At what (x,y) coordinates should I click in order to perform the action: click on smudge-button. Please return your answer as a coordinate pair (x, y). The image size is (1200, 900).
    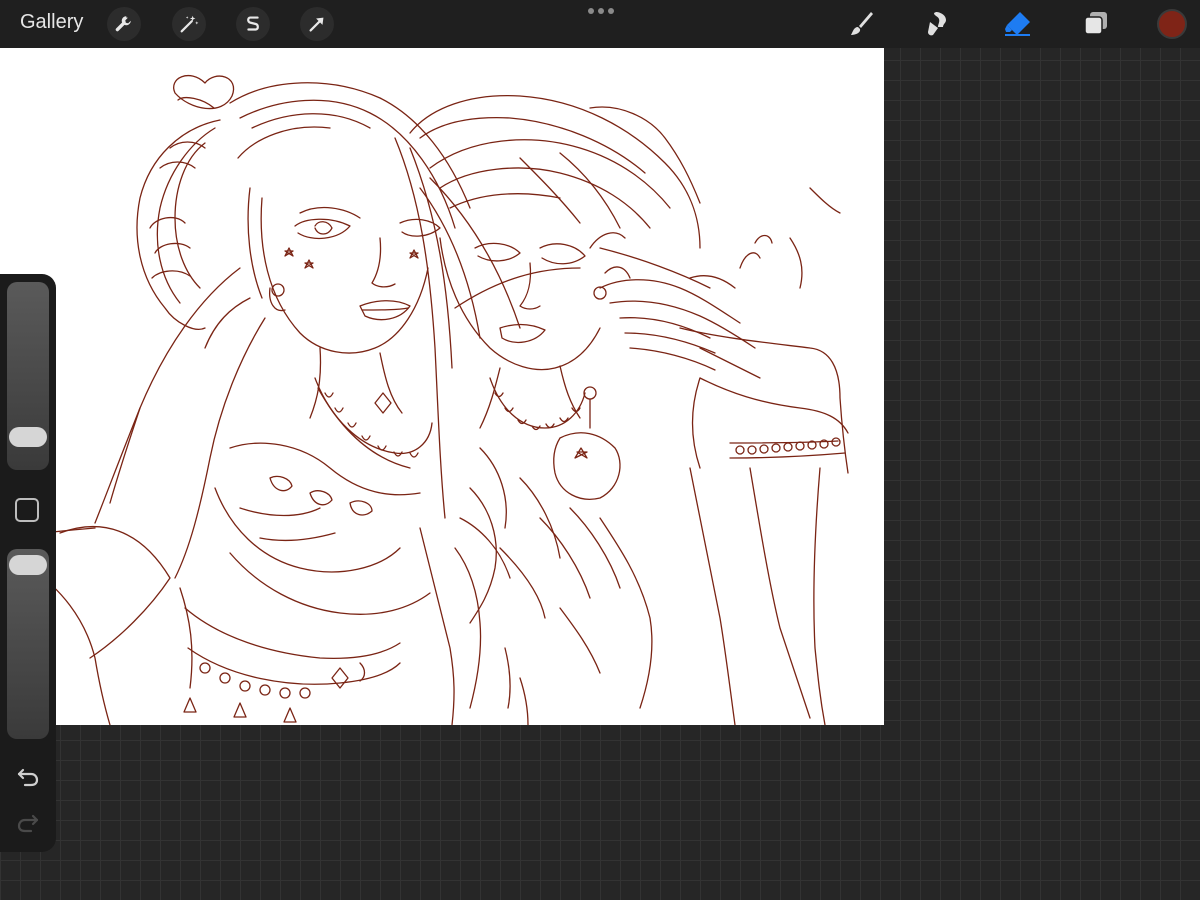
    Looking at the image, I should click on (938, 24).